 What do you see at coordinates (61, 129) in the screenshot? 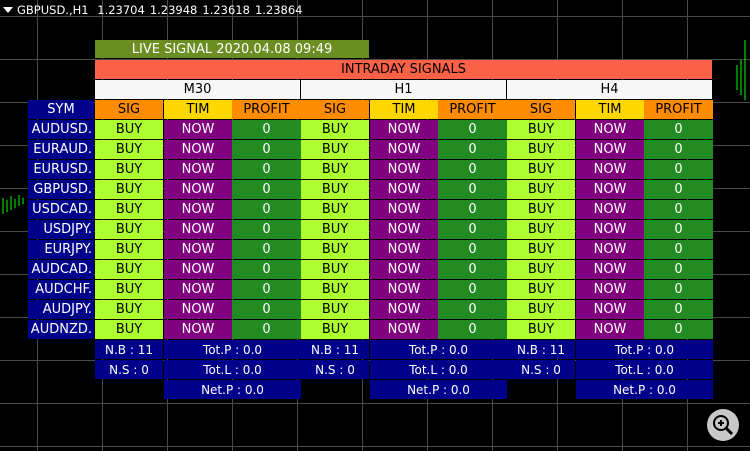
I see `symbol-cell: AUDUSD.` at bounding box center [61, 129].